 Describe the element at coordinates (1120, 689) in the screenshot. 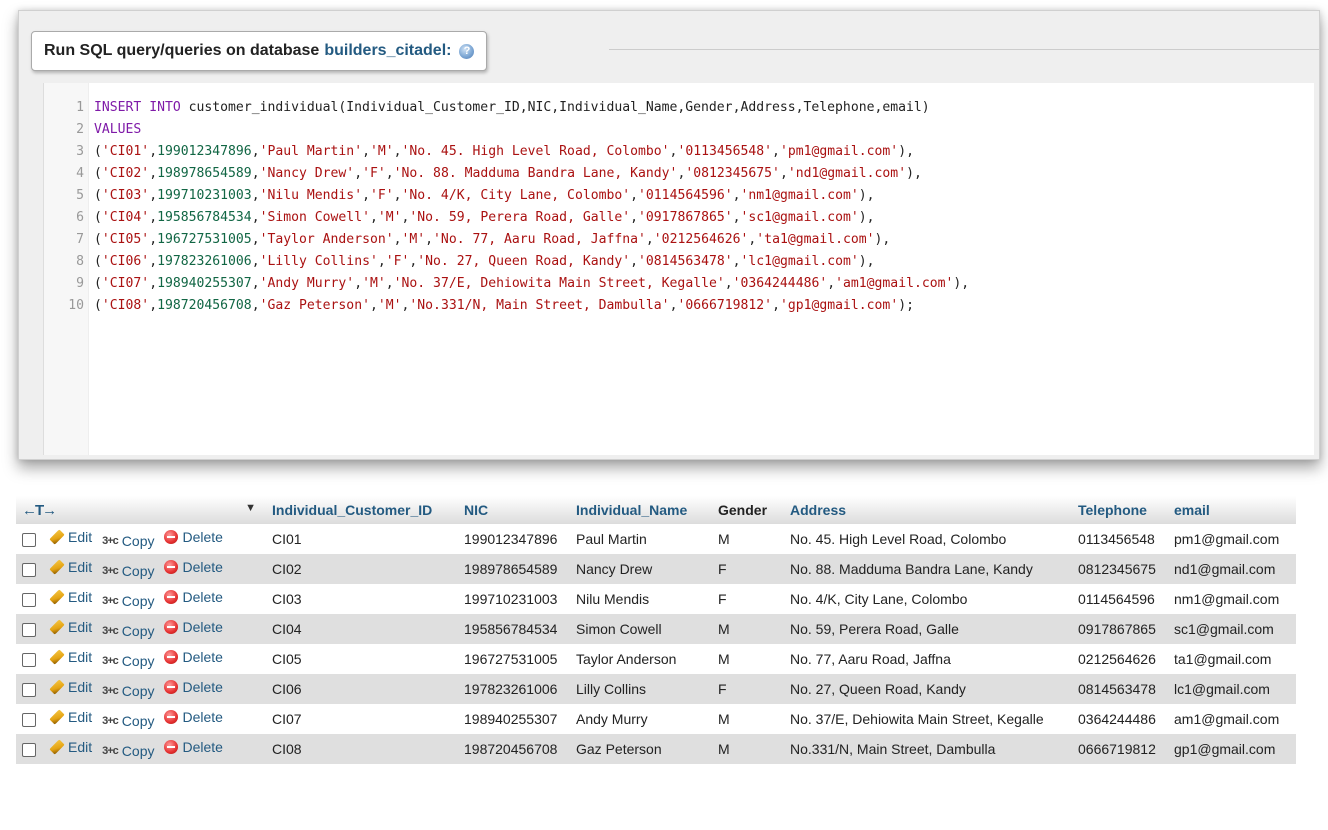

I see `cell-telephone: 0814563478` at that location.